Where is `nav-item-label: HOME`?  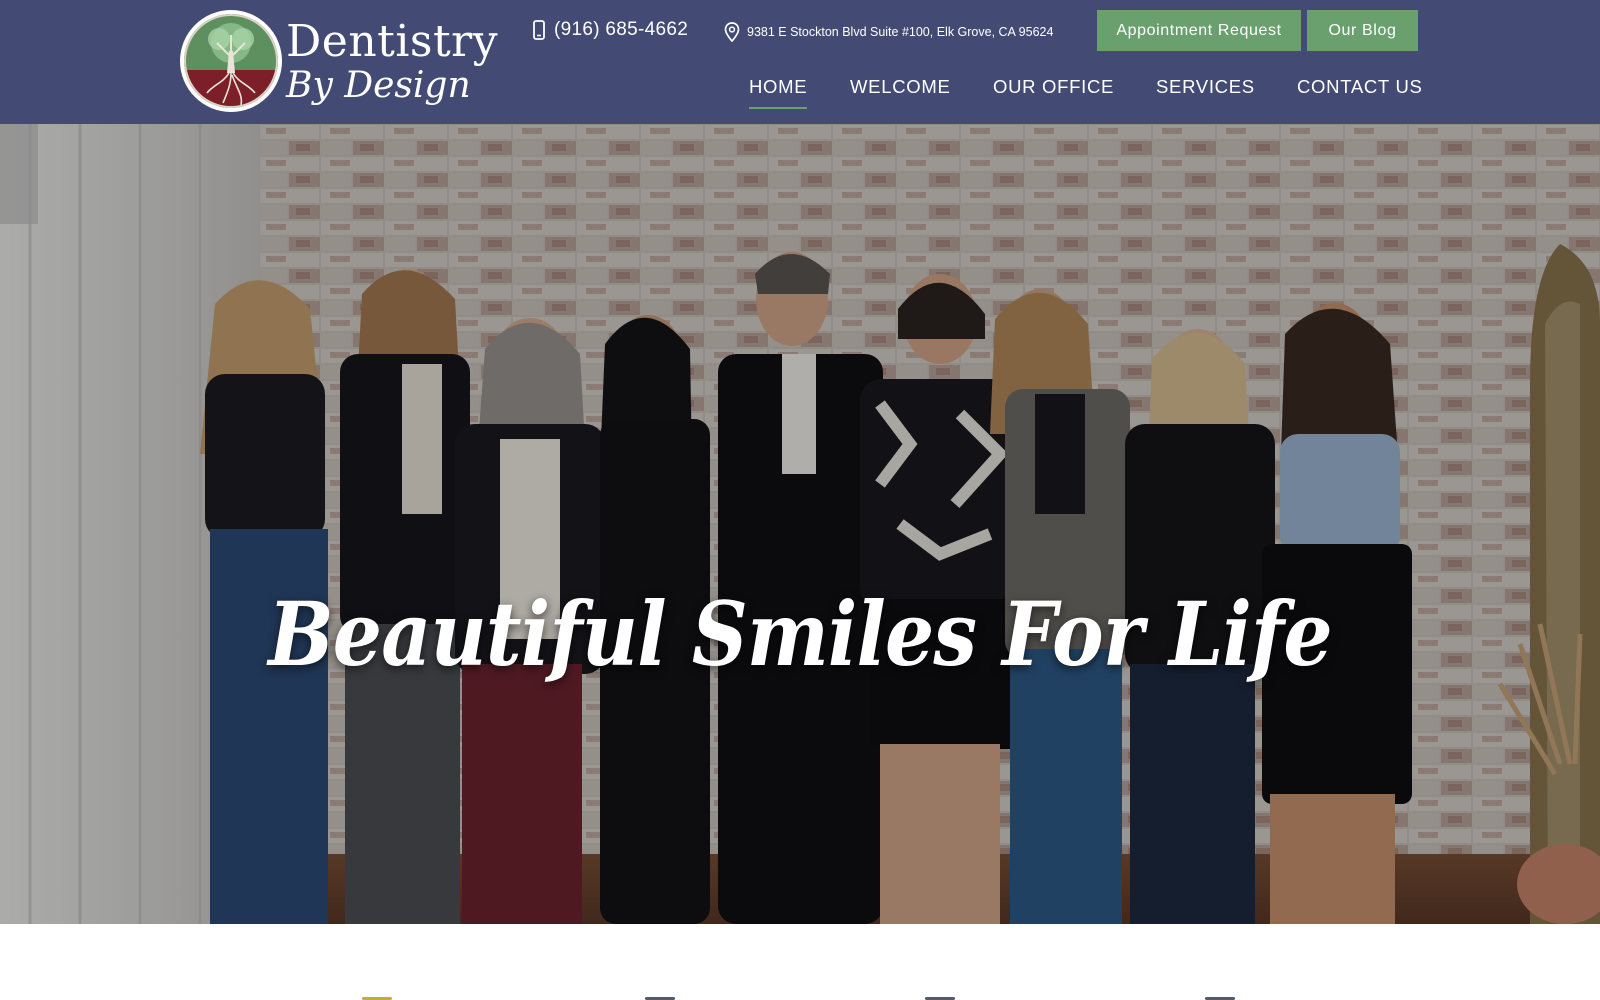 nav-item-label: HOME is located at coordinates (778, 86).